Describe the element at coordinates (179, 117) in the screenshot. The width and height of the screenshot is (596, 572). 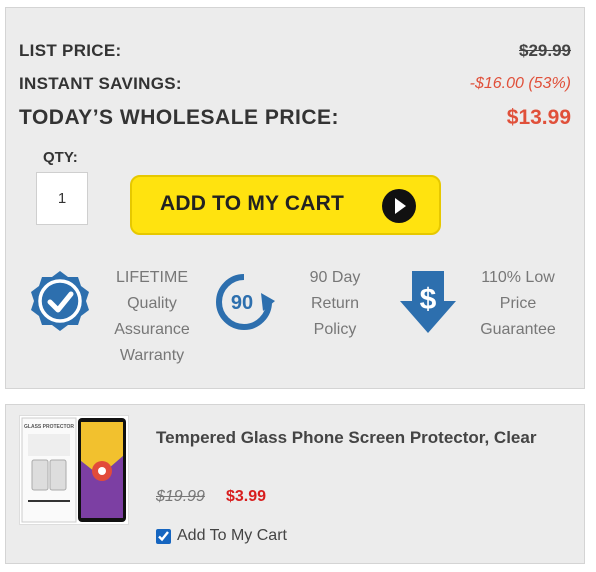
I see `wholesale-price-label: TODAY’S WHOLESALE PRICE:` at that location.